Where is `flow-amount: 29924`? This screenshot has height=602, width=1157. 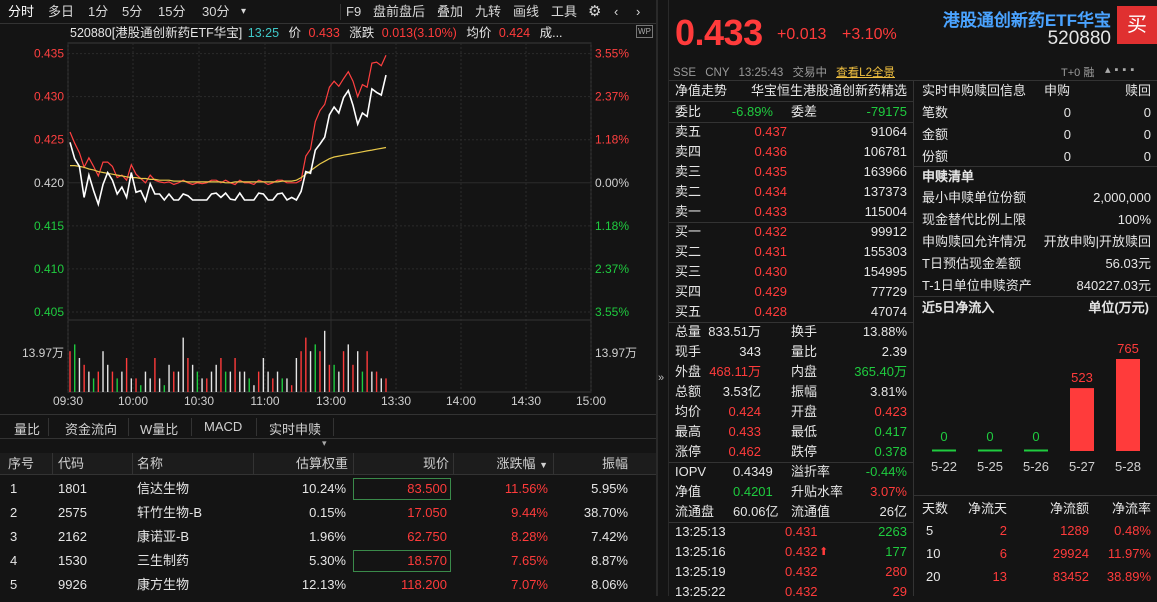 flow-amount: 29924 is located at coordinates (1070, 553).